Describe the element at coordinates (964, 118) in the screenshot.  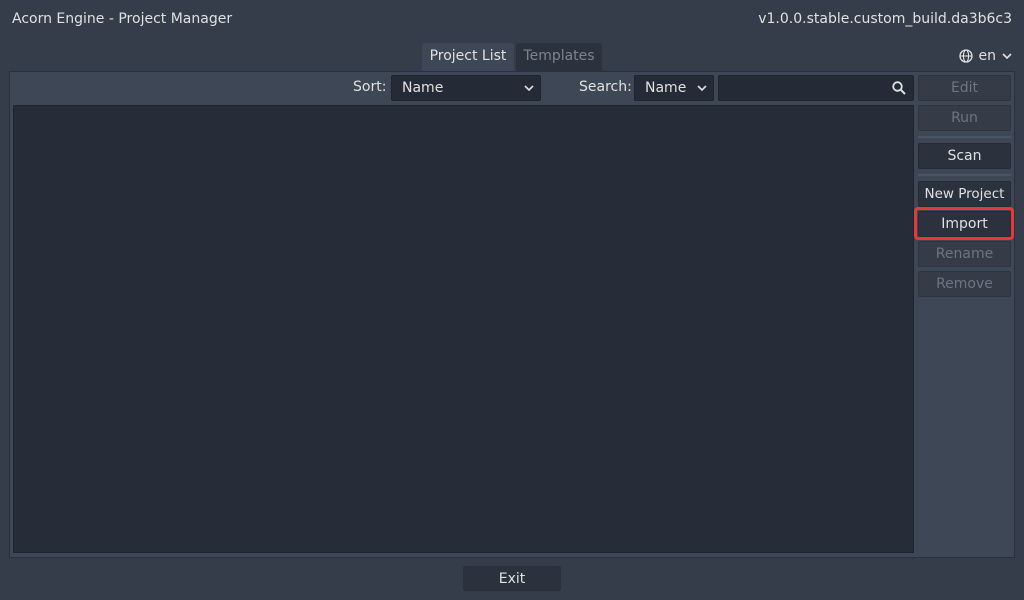
I see `run-button: Run` at that location.